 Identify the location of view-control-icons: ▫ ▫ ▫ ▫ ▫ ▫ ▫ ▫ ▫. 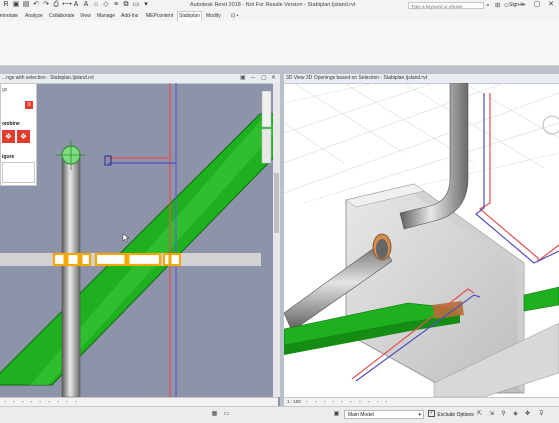
(39, 401).